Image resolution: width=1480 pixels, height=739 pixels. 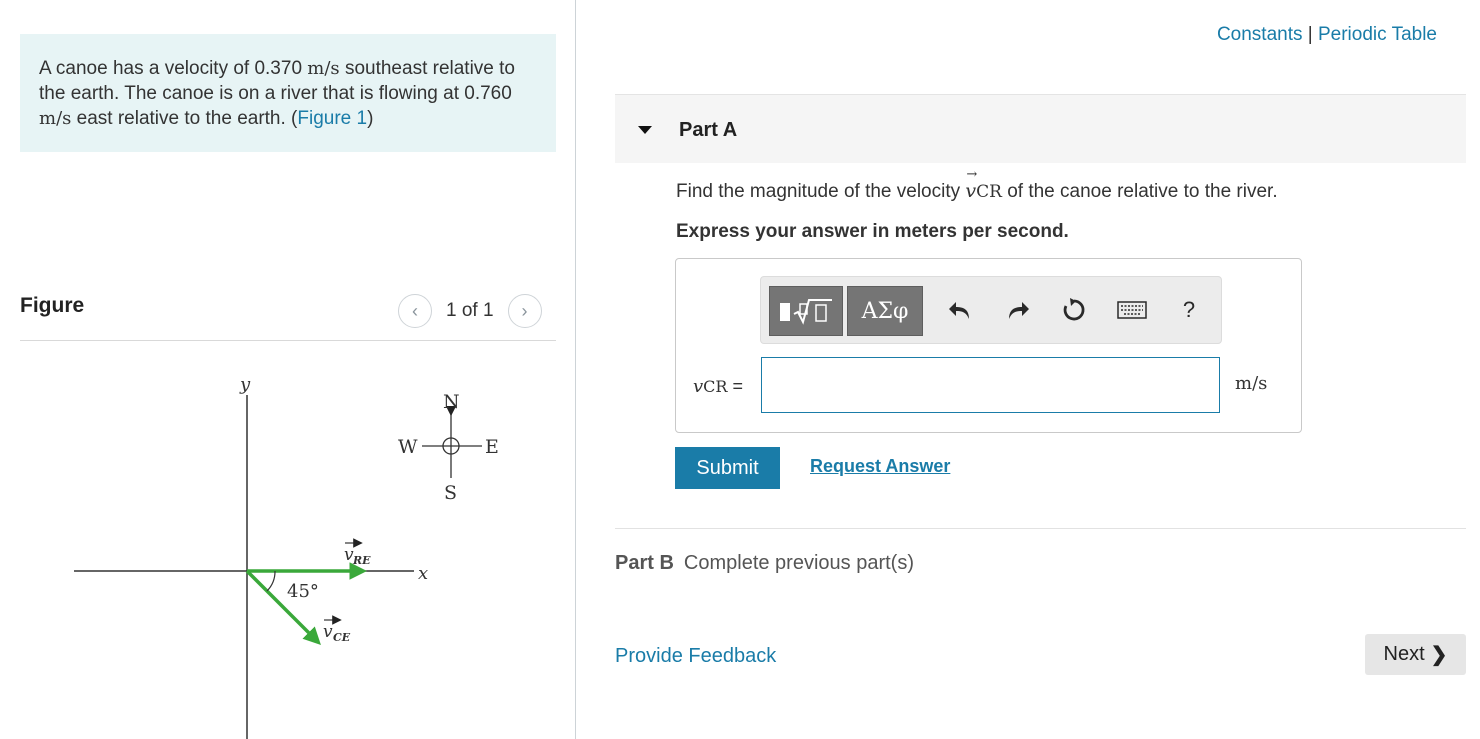 I want to click on submit-button: Submit, so click(x=727, y=468).